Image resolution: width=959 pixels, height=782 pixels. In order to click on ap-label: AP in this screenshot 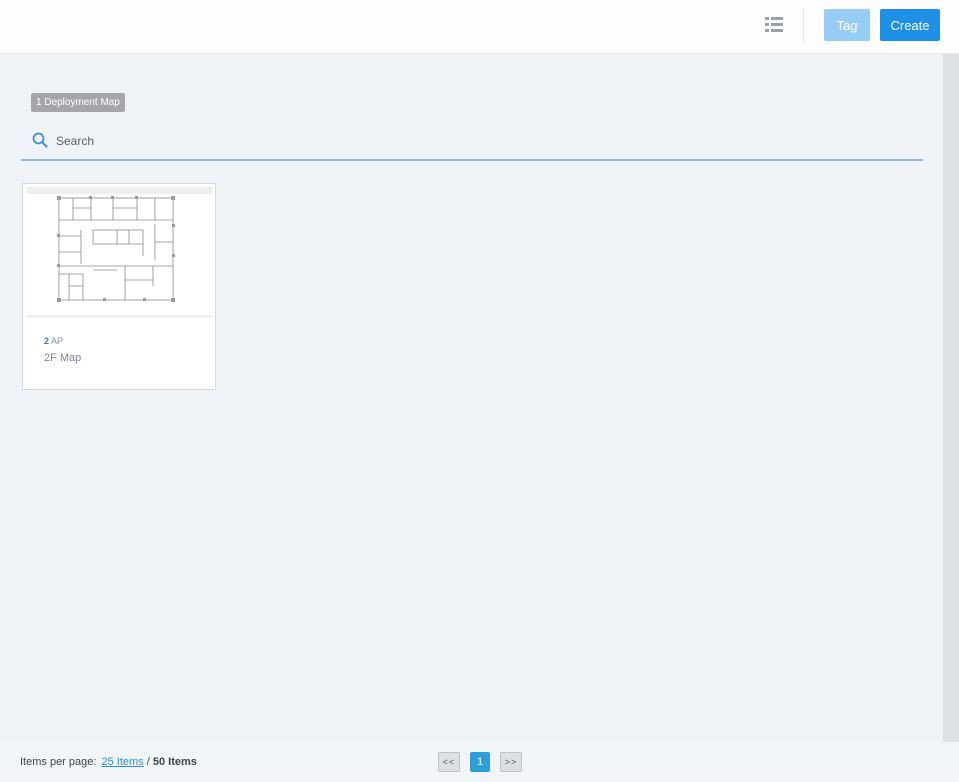, I will do `click(57, 341)`.